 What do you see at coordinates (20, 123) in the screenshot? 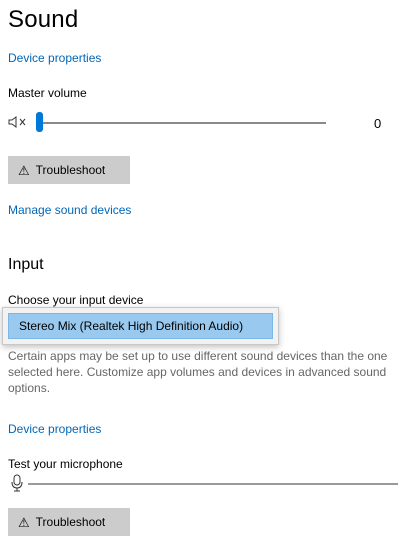
I see `speaker-muted-icon` at bounding box center [20, 123].